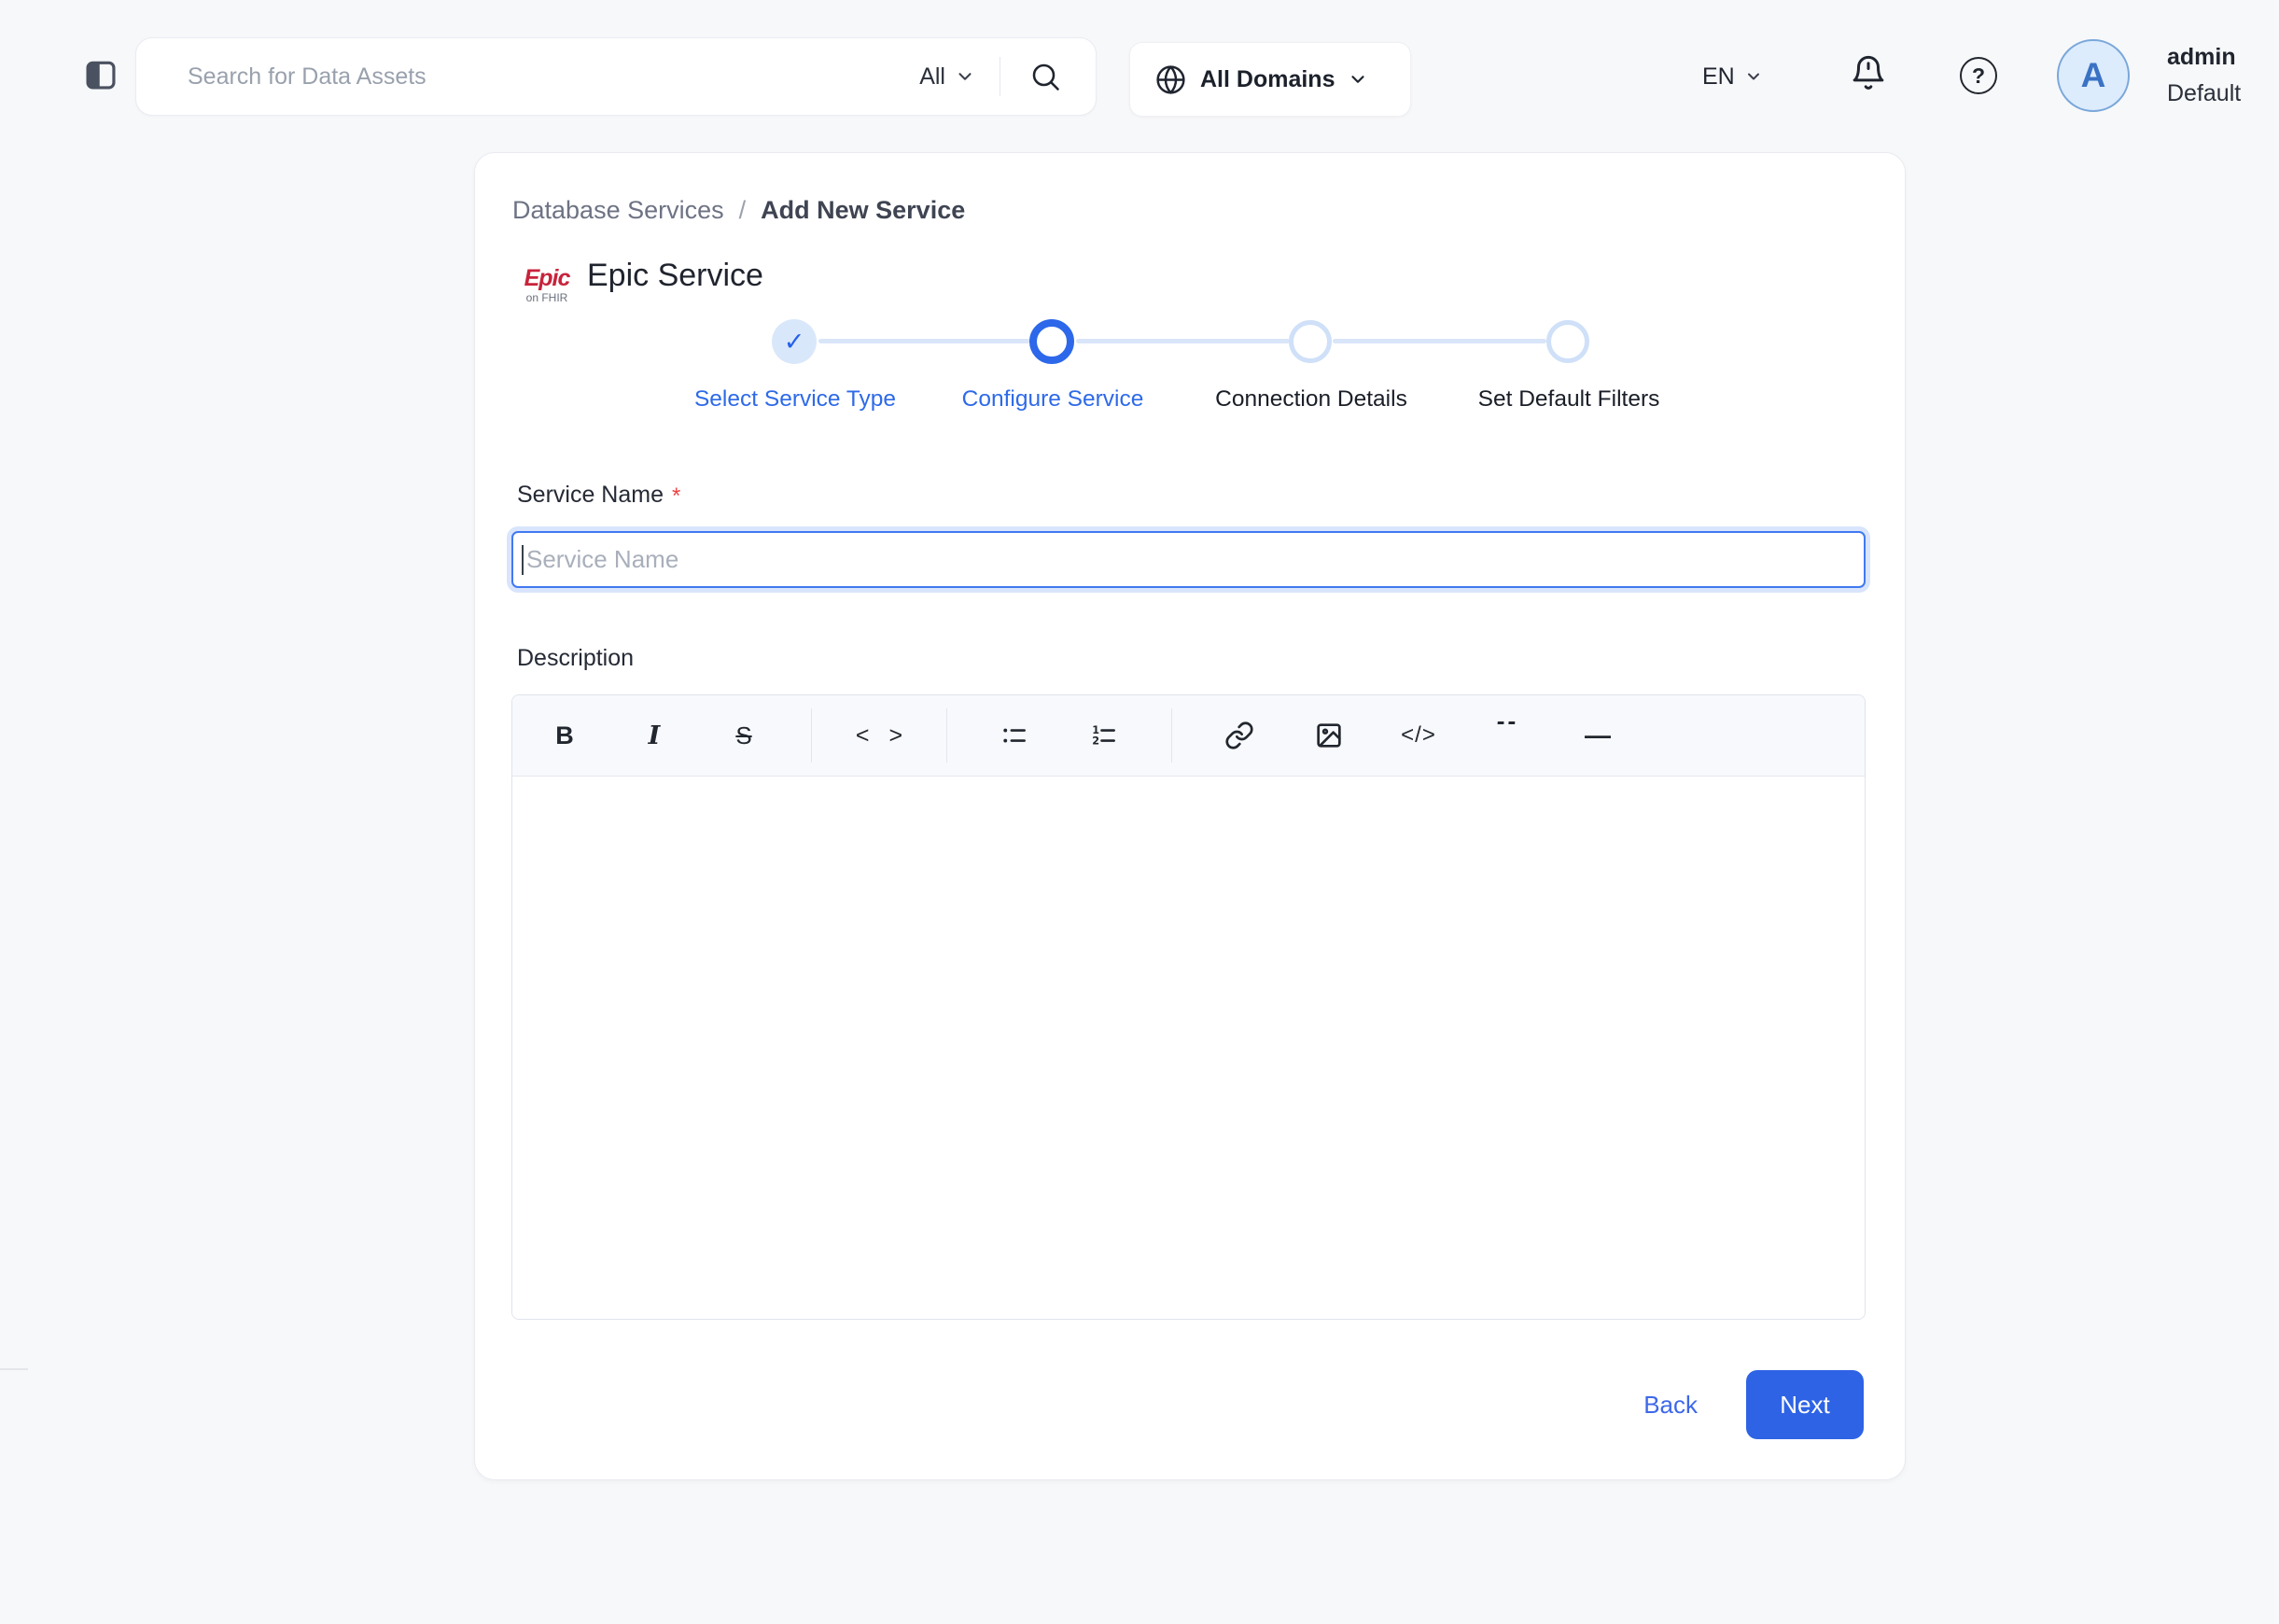 The width and height of the screenshot is (2279, 1624). I want to click on horizontal-rule-button: —, so click(1598, 735).